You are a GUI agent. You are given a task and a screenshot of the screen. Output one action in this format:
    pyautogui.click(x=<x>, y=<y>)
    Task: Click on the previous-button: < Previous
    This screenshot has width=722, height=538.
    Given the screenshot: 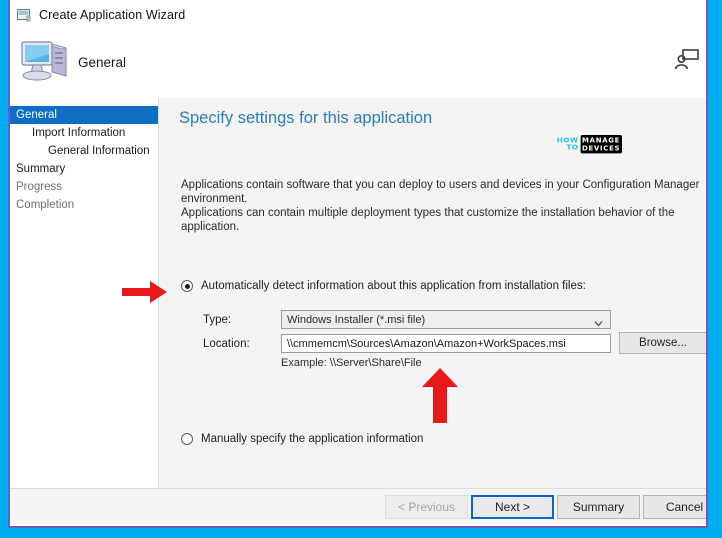 What is the action you would take?
    pyautogui.click(x=426, y=507)
    